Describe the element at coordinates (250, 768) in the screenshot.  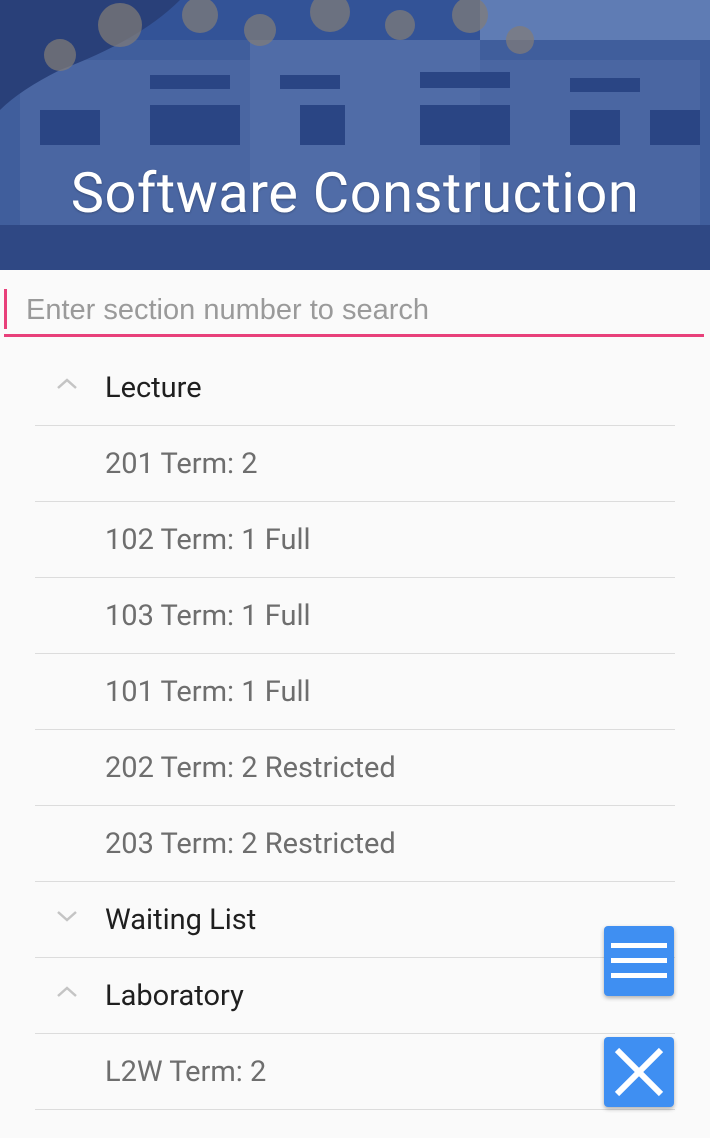
I see `list-item-label: 202 Term: 2 Restricted` at that location.